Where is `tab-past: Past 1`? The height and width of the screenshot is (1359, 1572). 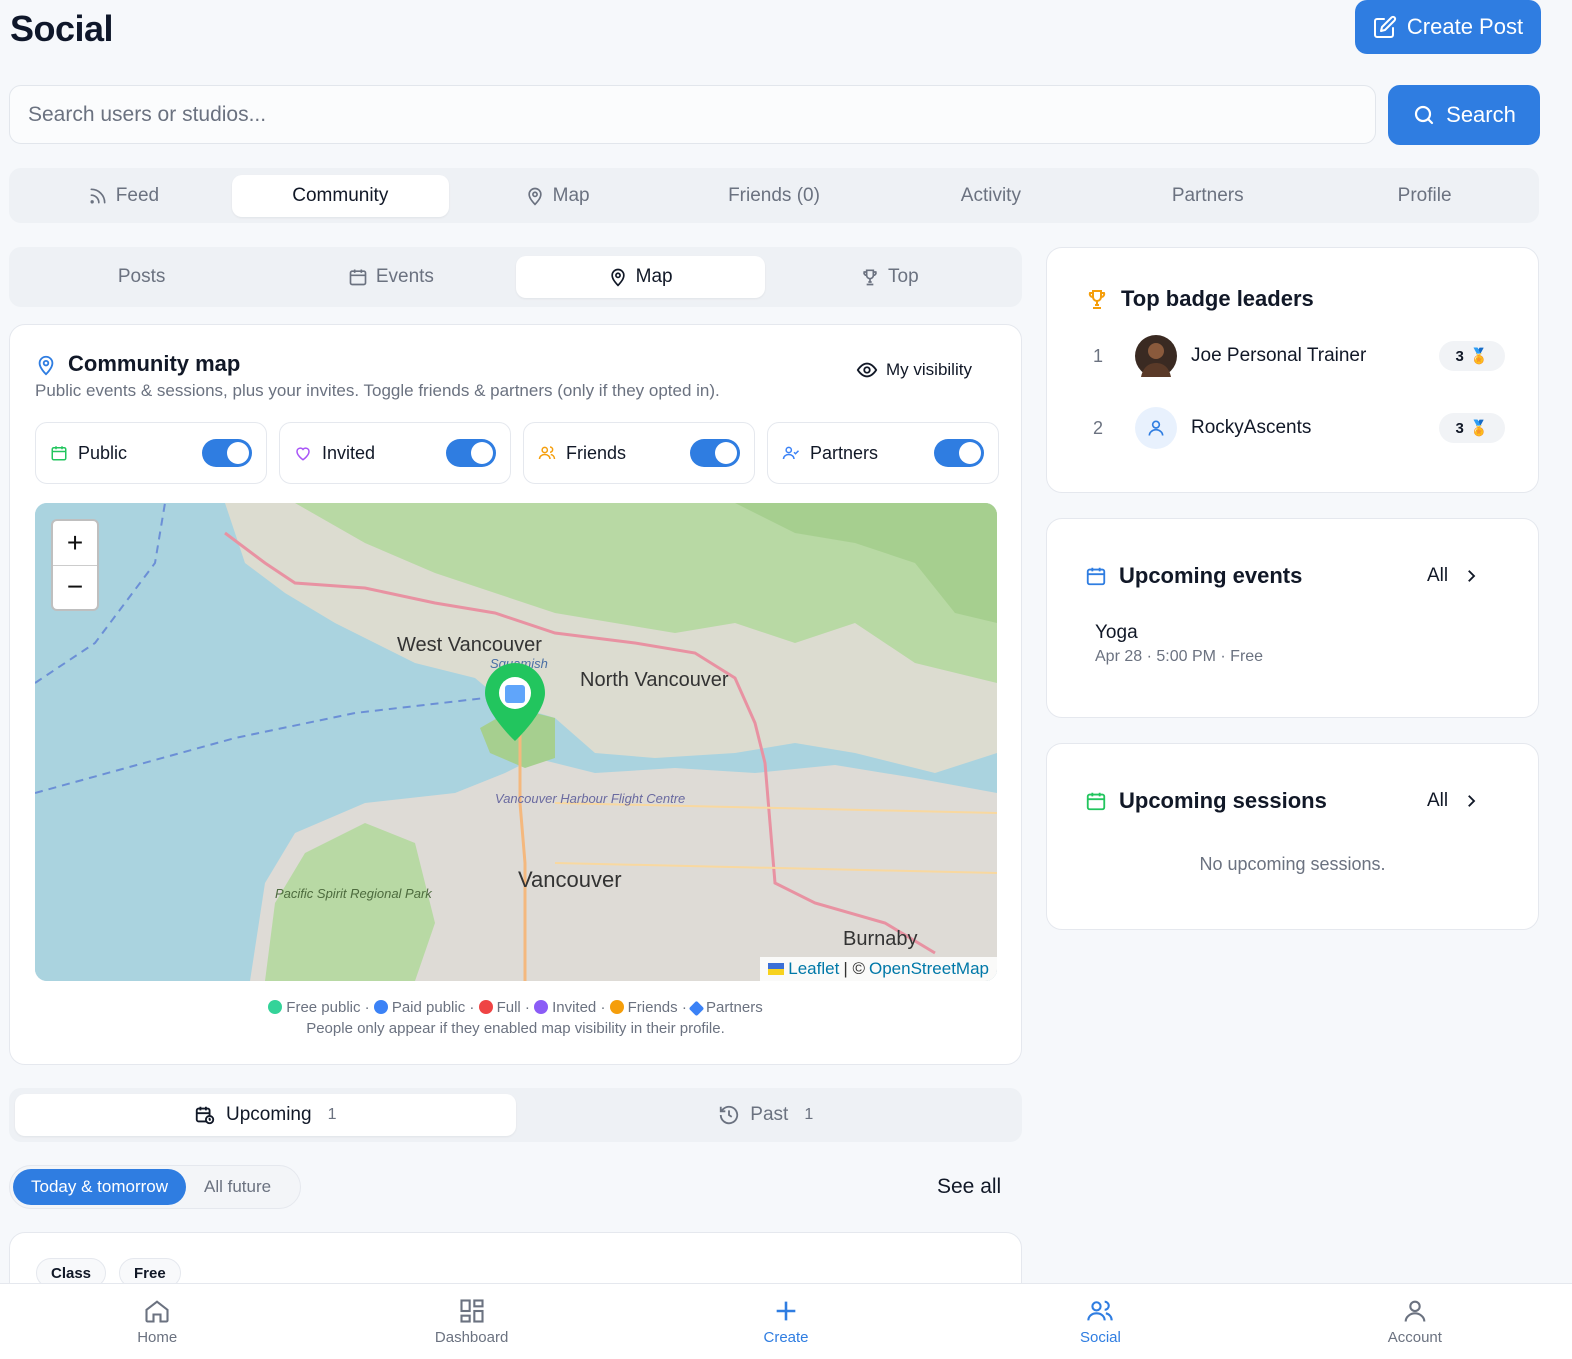
tab-past: Past 1 is located at coordinates (766, 1115).